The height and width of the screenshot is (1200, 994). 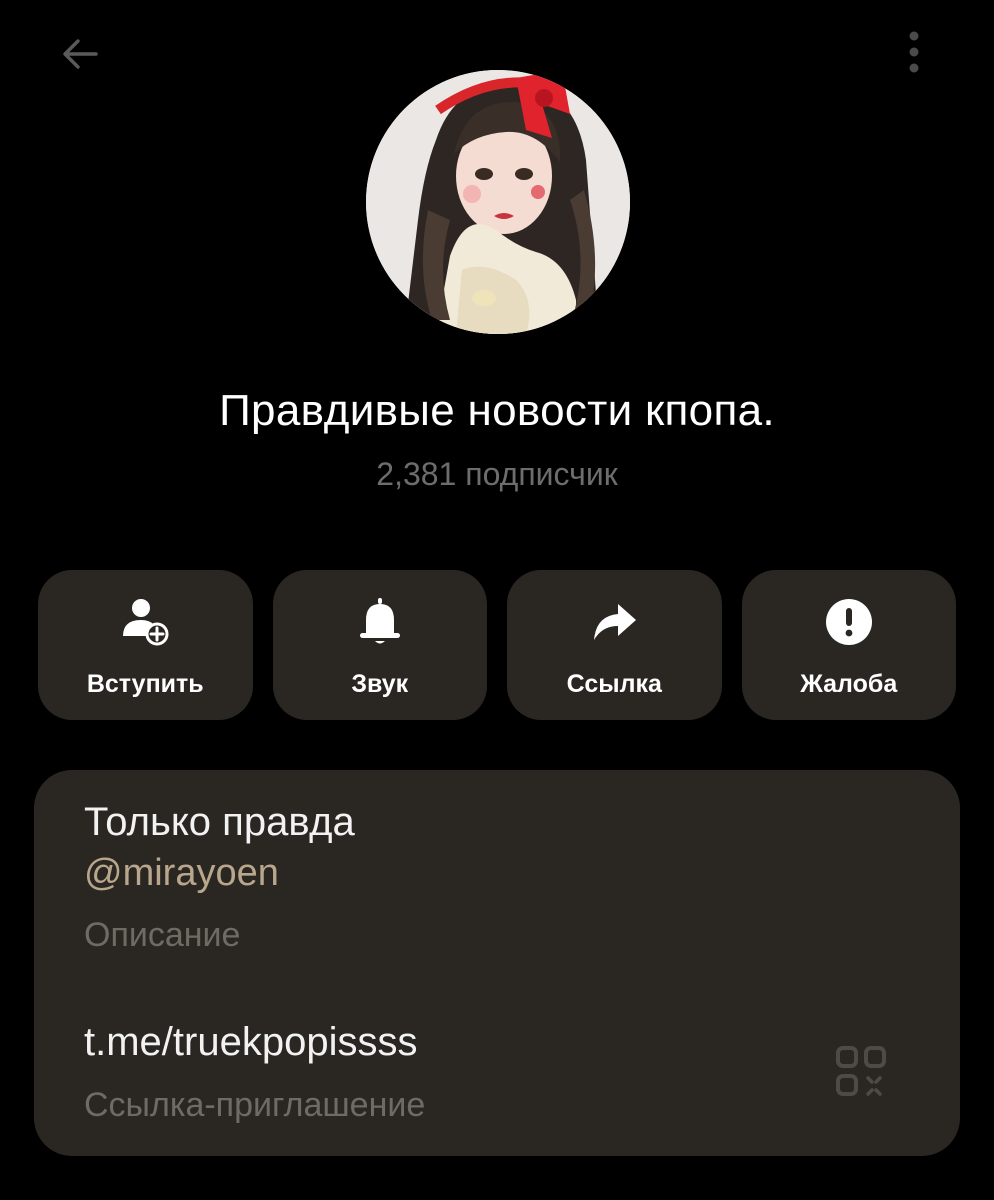 I want to click on bell-icon, so click(x=380, y=622).